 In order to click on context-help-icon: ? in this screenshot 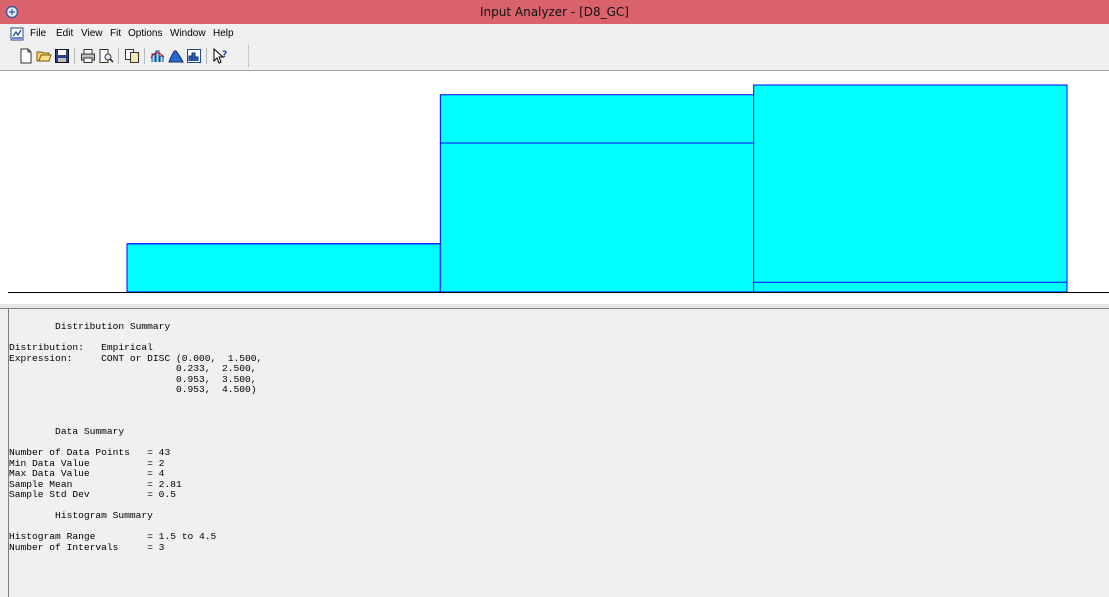, I will do `click(220, 56)`.